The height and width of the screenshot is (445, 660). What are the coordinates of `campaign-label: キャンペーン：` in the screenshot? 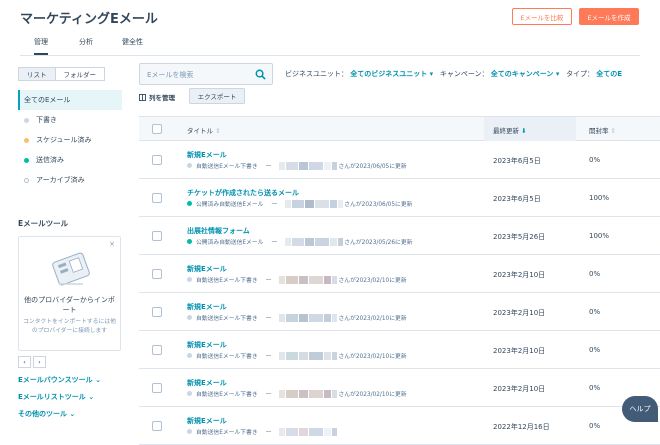 It's located at (464, 74).